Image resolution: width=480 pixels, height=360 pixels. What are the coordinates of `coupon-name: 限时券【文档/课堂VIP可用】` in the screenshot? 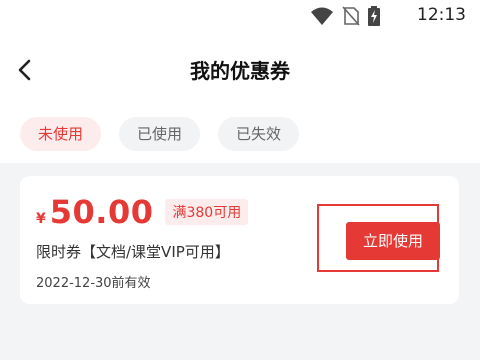 It's located at (133, 252).